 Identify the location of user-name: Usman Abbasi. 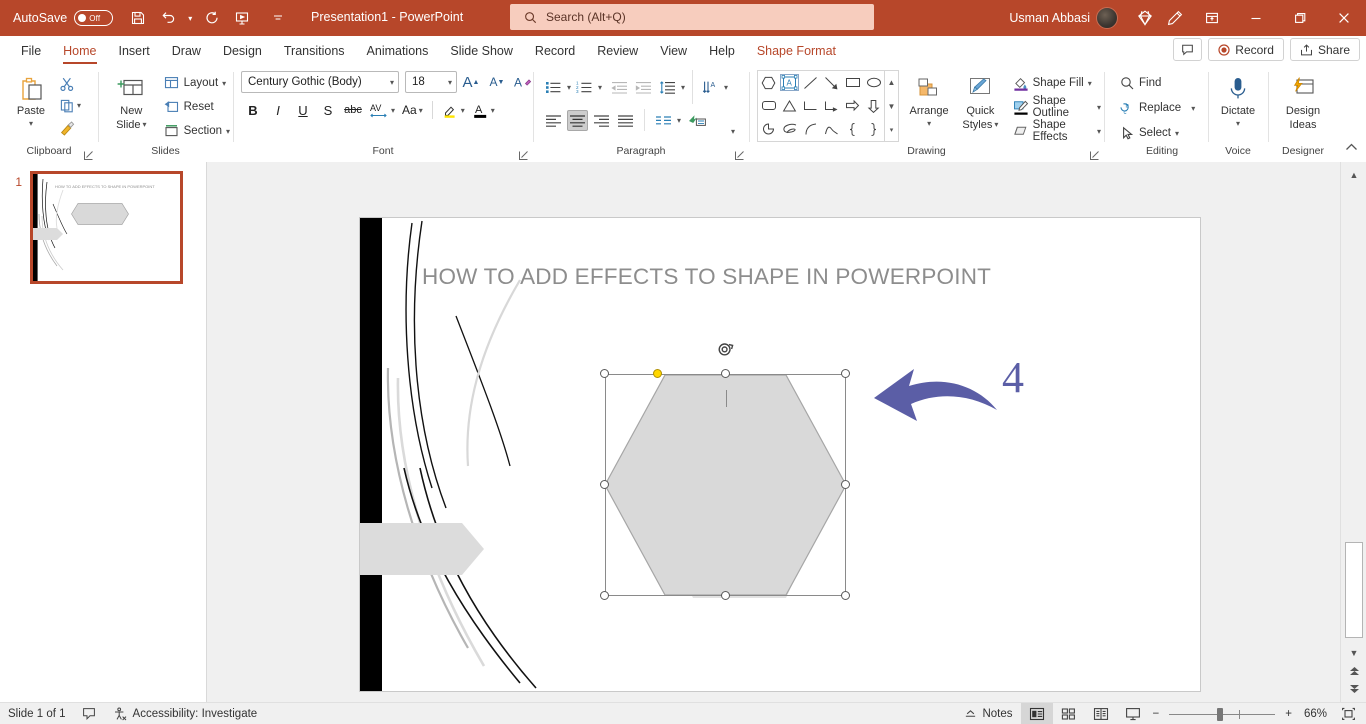
(1049, 18).